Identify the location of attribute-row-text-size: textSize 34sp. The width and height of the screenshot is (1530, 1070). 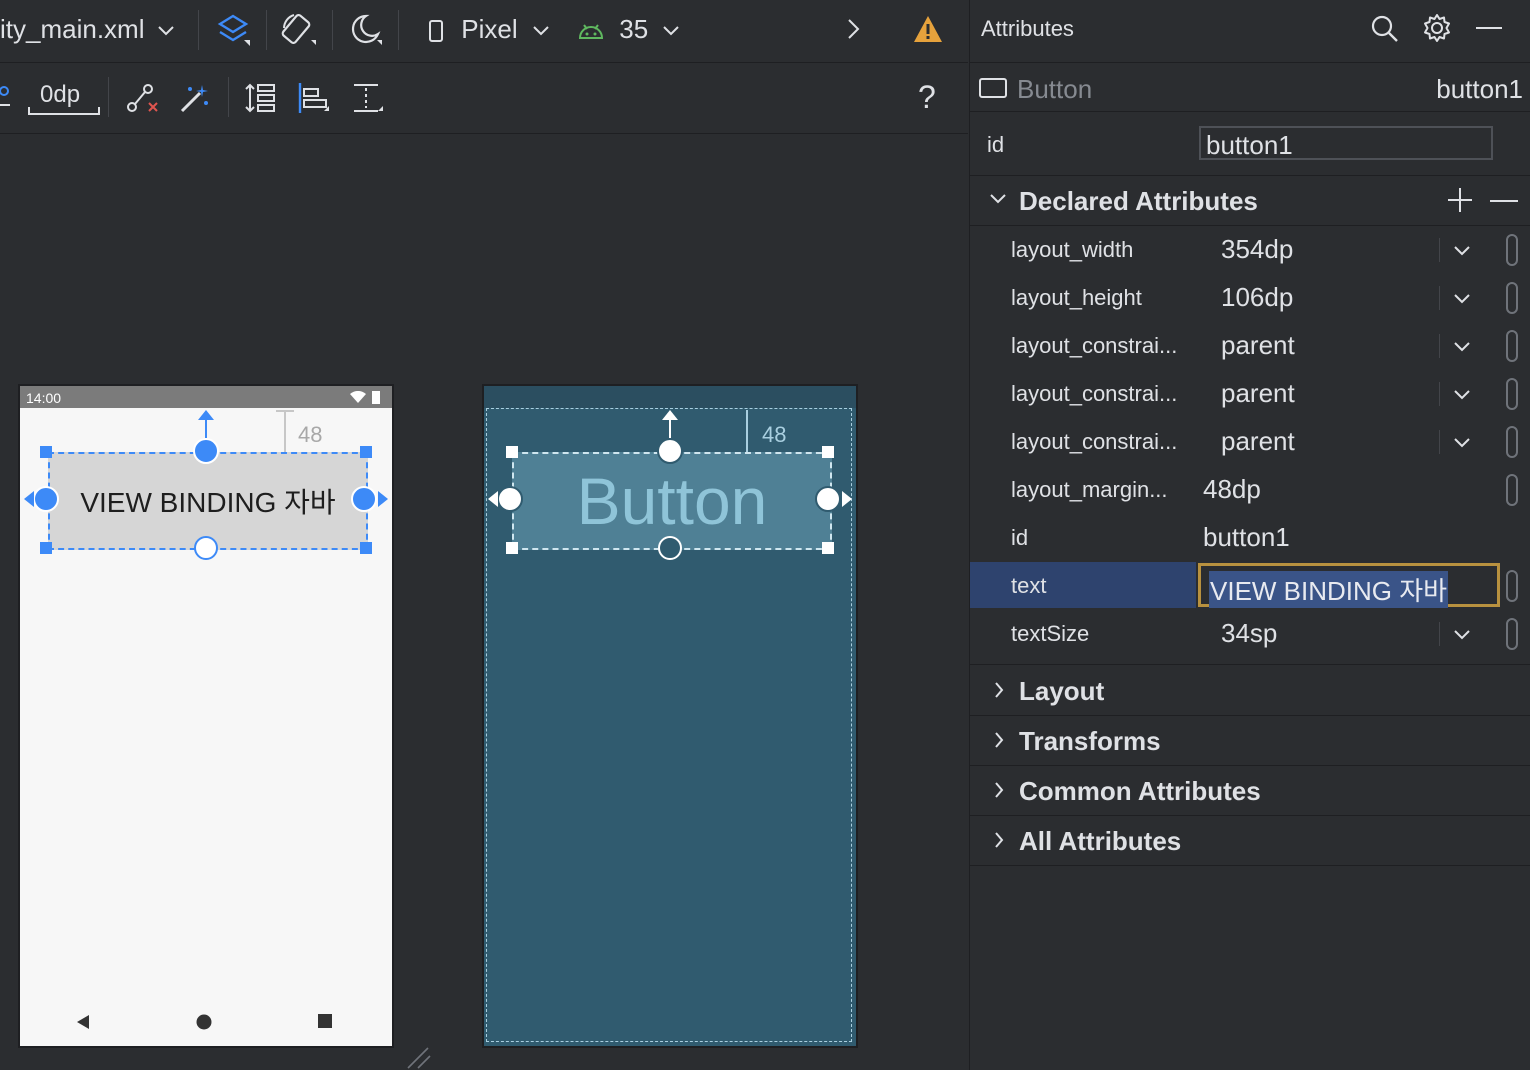
(1250, 634).